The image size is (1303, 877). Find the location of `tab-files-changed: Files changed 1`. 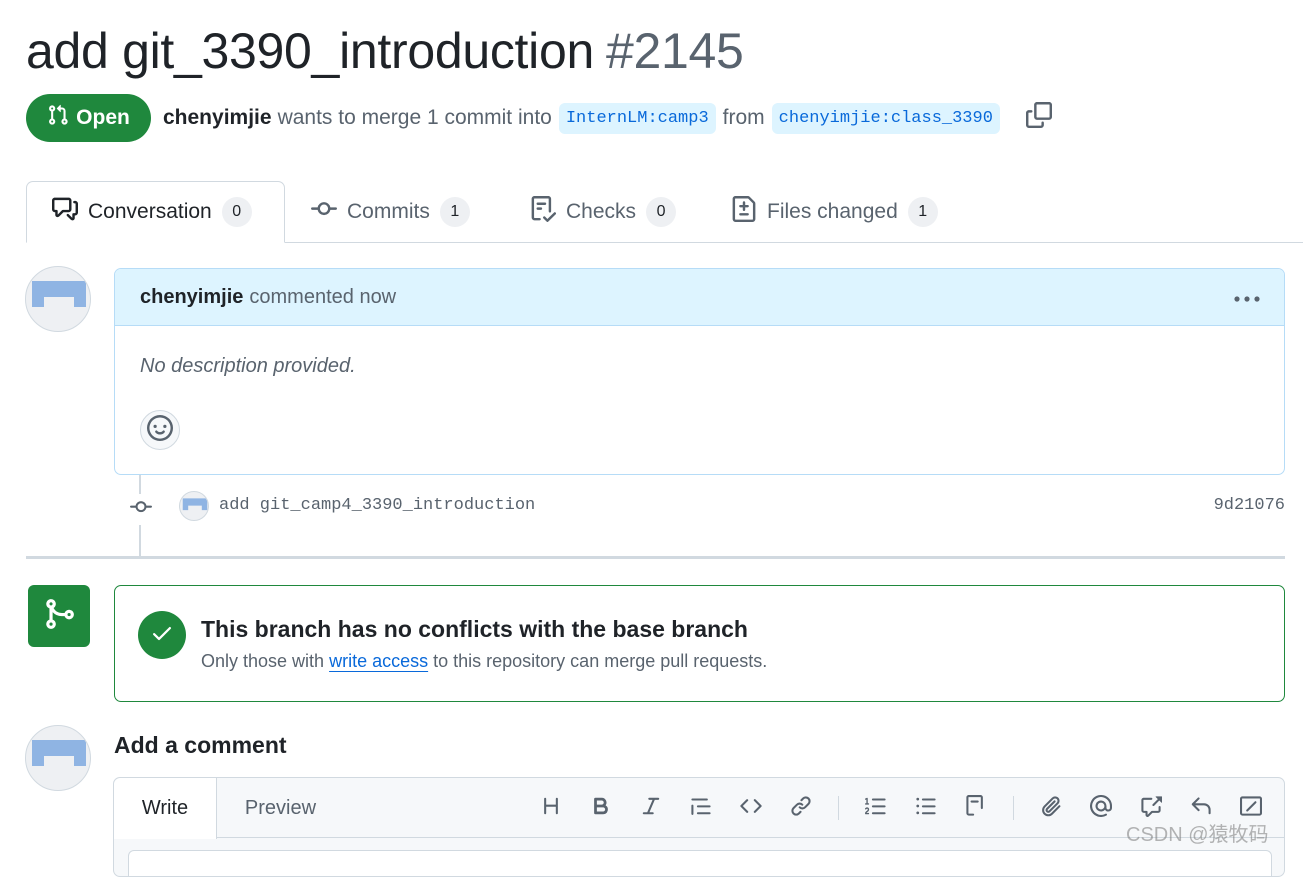

tab-files-changed: Files changed 1 is located at coordinates (834, 212).